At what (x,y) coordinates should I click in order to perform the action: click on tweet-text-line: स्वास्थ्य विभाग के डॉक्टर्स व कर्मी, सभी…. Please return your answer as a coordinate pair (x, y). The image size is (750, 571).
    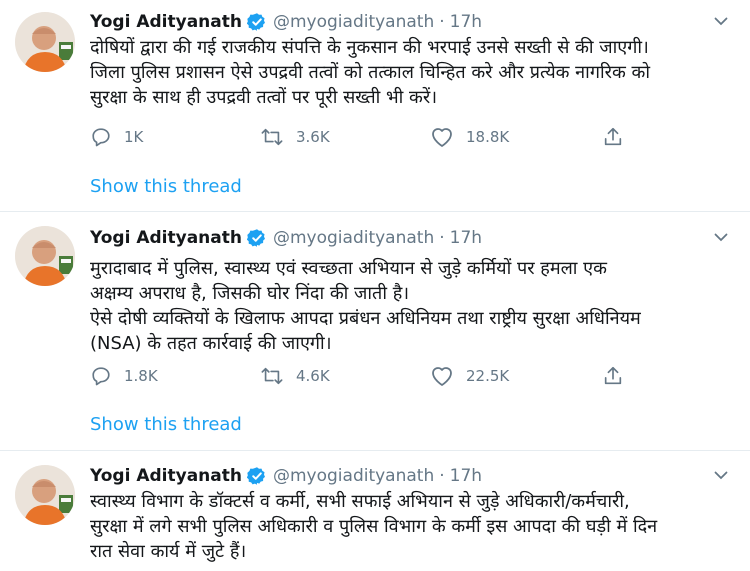
    Looking at the image, I should click on (360, 501).